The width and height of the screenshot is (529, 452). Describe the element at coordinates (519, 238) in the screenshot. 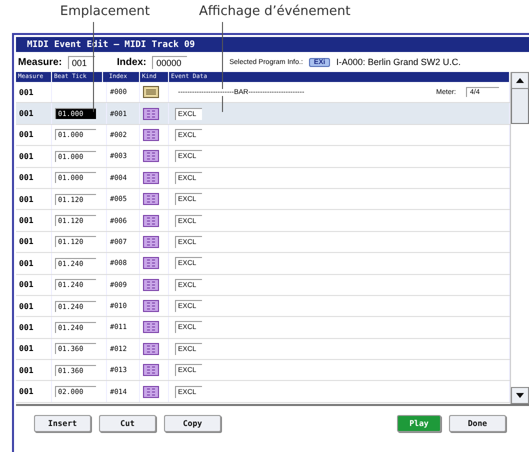

I see `scroll-bar` at that location.